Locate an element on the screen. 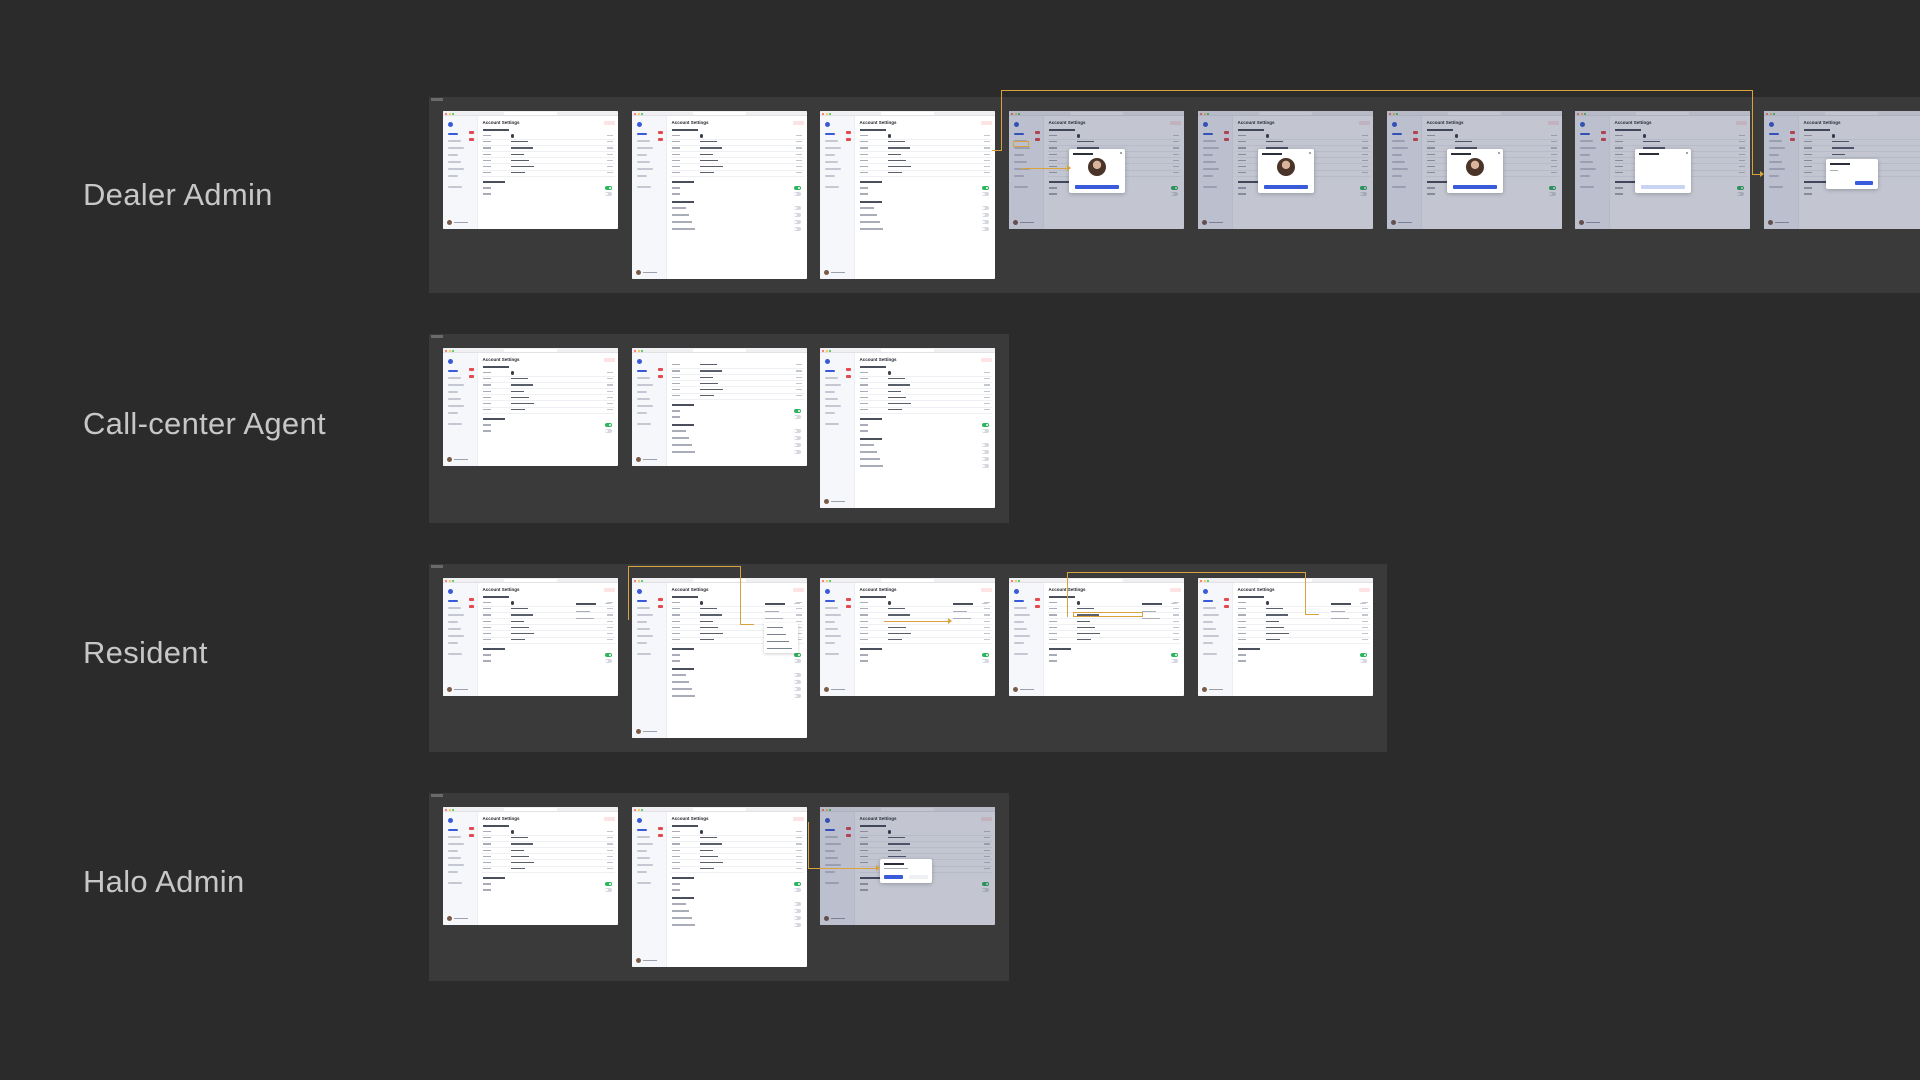 The height and width of the screenshot is (1080, 1920). logout-button is located at coordinates (1741, 123).